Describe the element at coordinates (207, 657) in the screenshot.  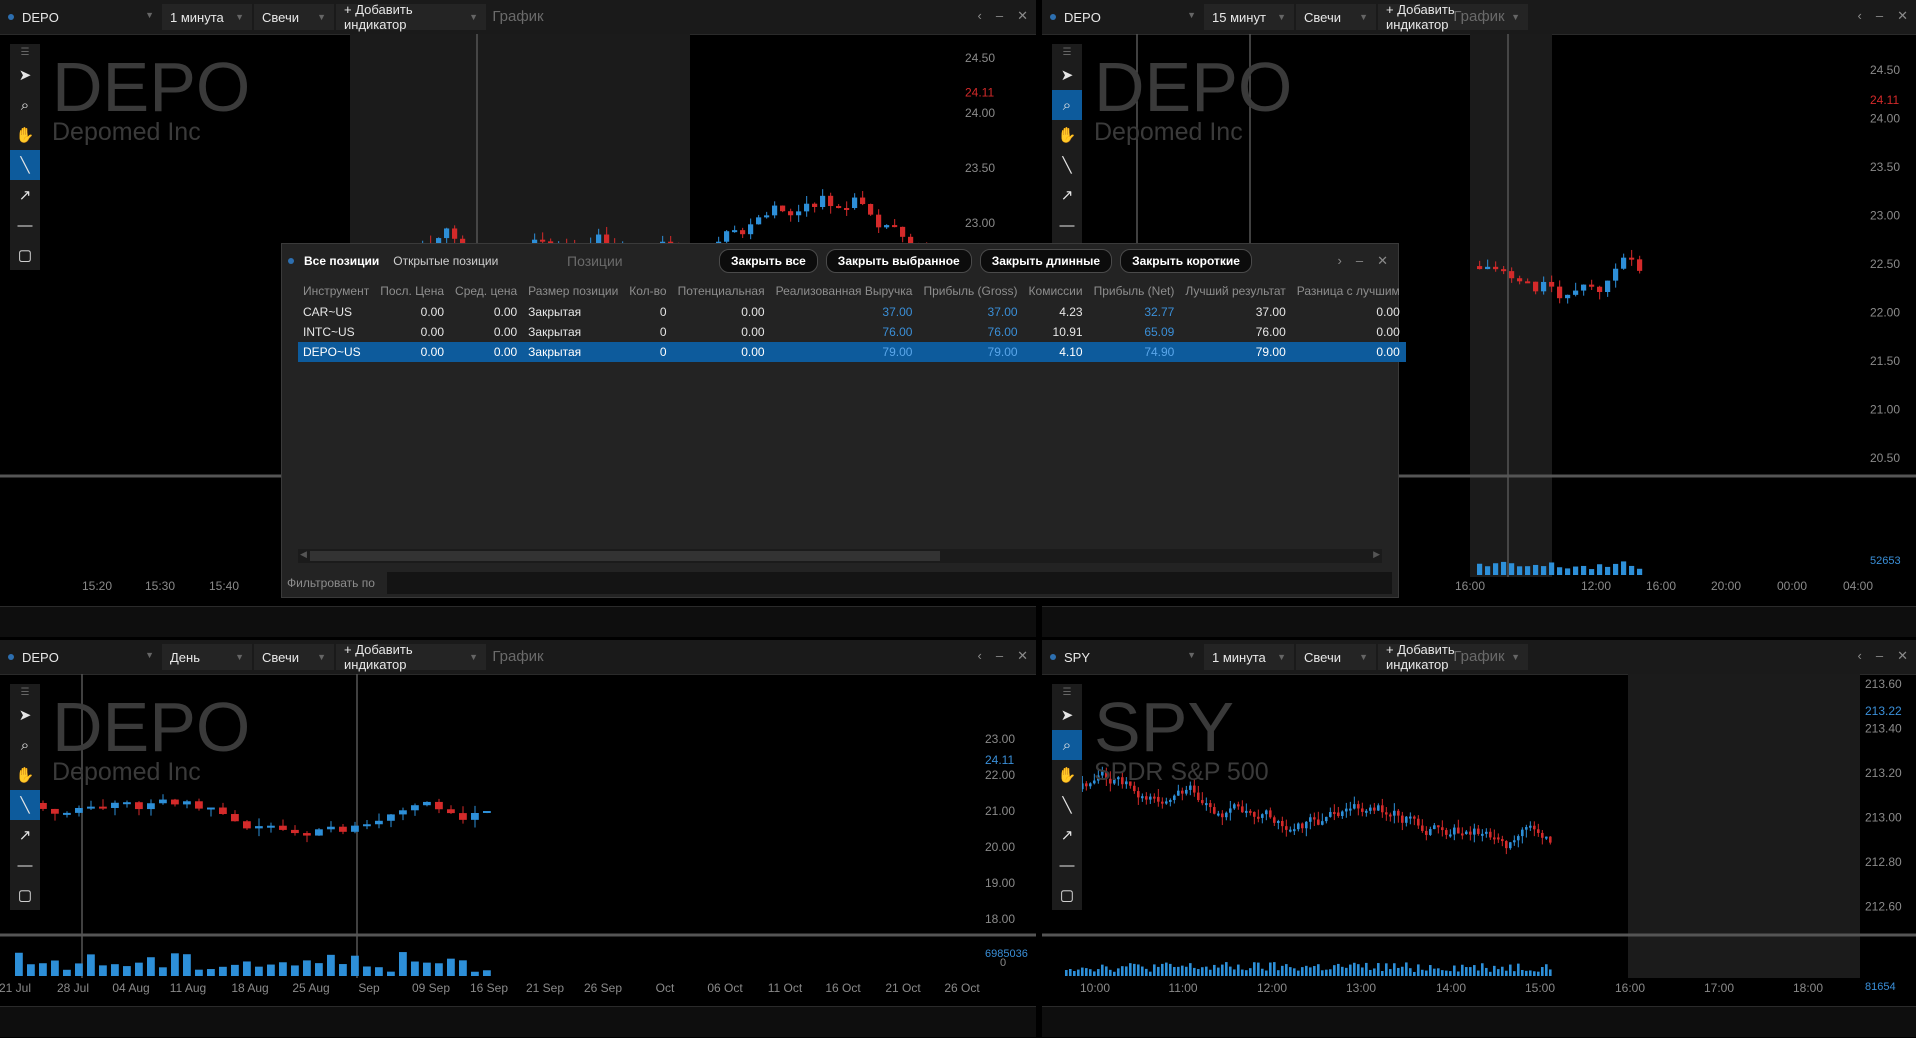
I see `timeframe-selector: День ▼` at that location.